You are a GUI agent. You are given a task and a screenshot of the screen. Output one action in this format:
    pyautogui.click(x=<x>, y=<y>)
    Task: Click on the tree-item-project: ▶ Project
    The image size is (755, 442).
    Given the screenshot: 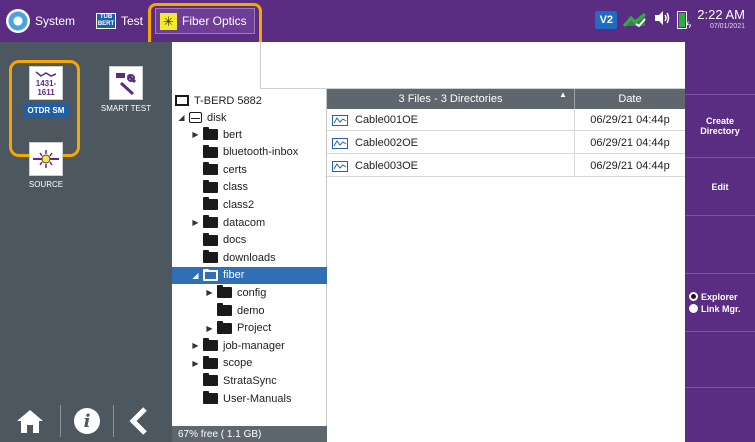 What is the action you would take?
    pyautogui.click(x=249, y=328)
    